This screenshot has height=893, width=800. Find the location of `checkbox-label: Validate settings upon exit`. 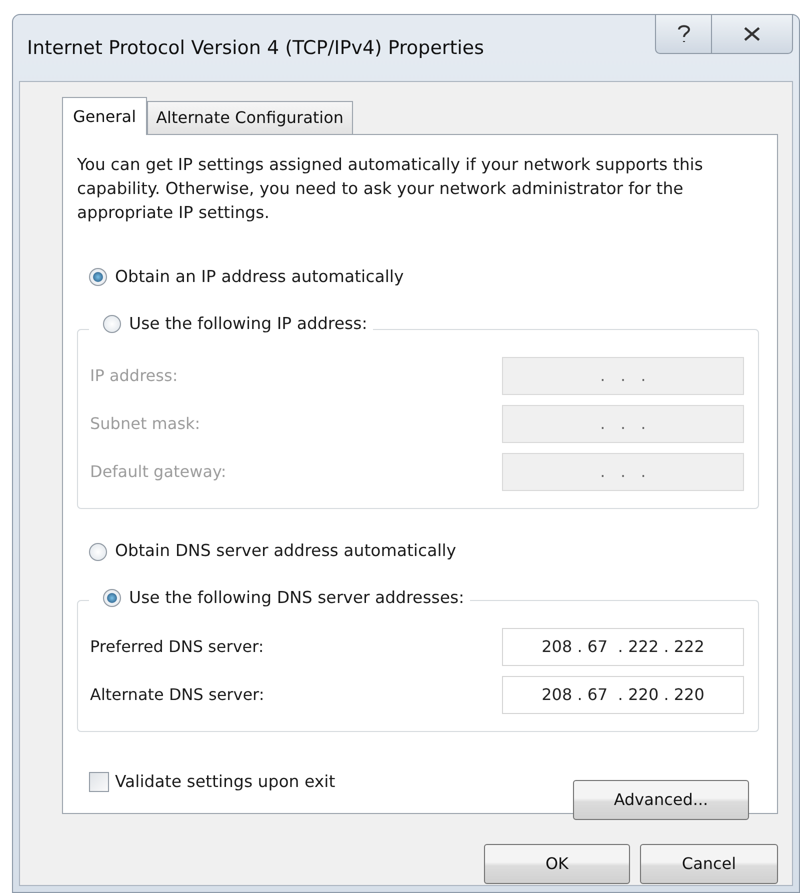

checkbox-label: Validate settings upon exit is located at coordinates (225, 781).